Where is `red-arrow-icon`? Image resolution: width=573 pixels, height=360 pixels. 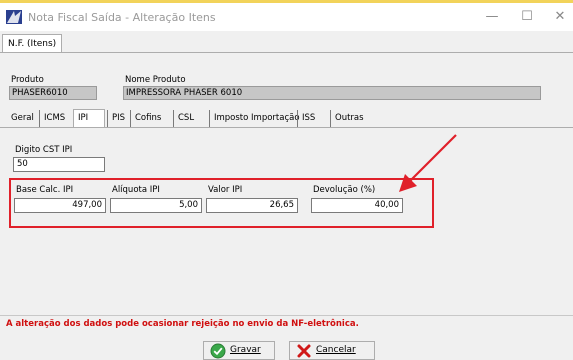 red-arrow-icon is located at coordinates (428, 163).